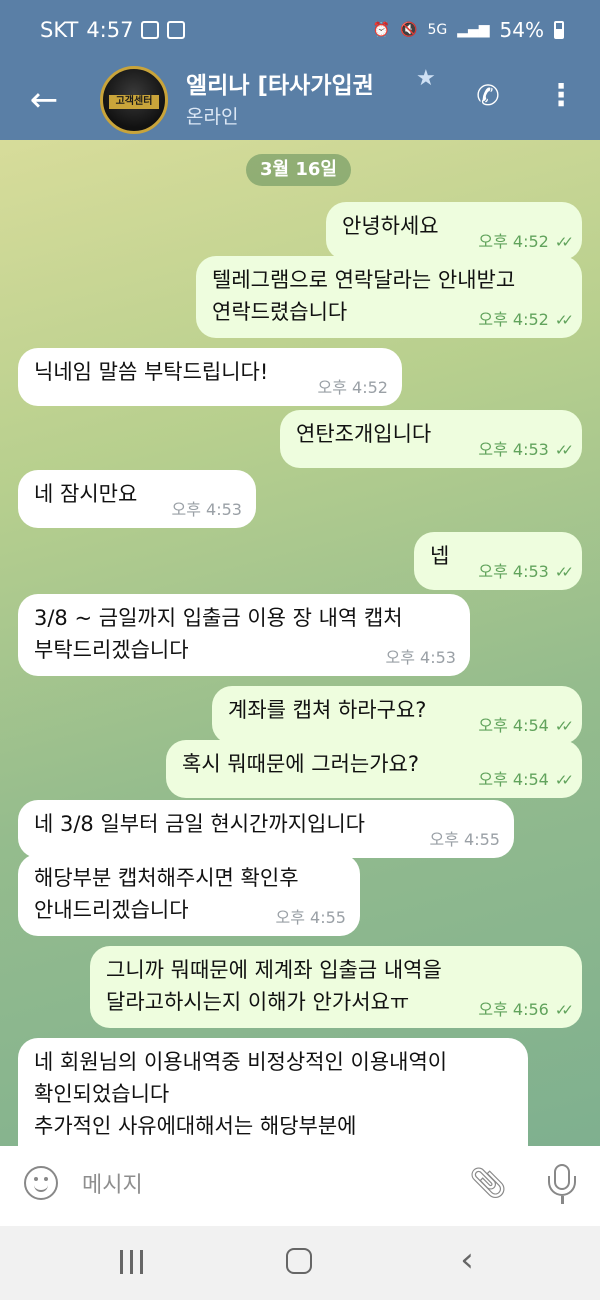 Image resolution: width=600 pixels, height=1300 pixels. What do you see at coordinates (521, 30) in the screenshot?
I see `battery-percent: 54%` at bounding box center [521, 30].